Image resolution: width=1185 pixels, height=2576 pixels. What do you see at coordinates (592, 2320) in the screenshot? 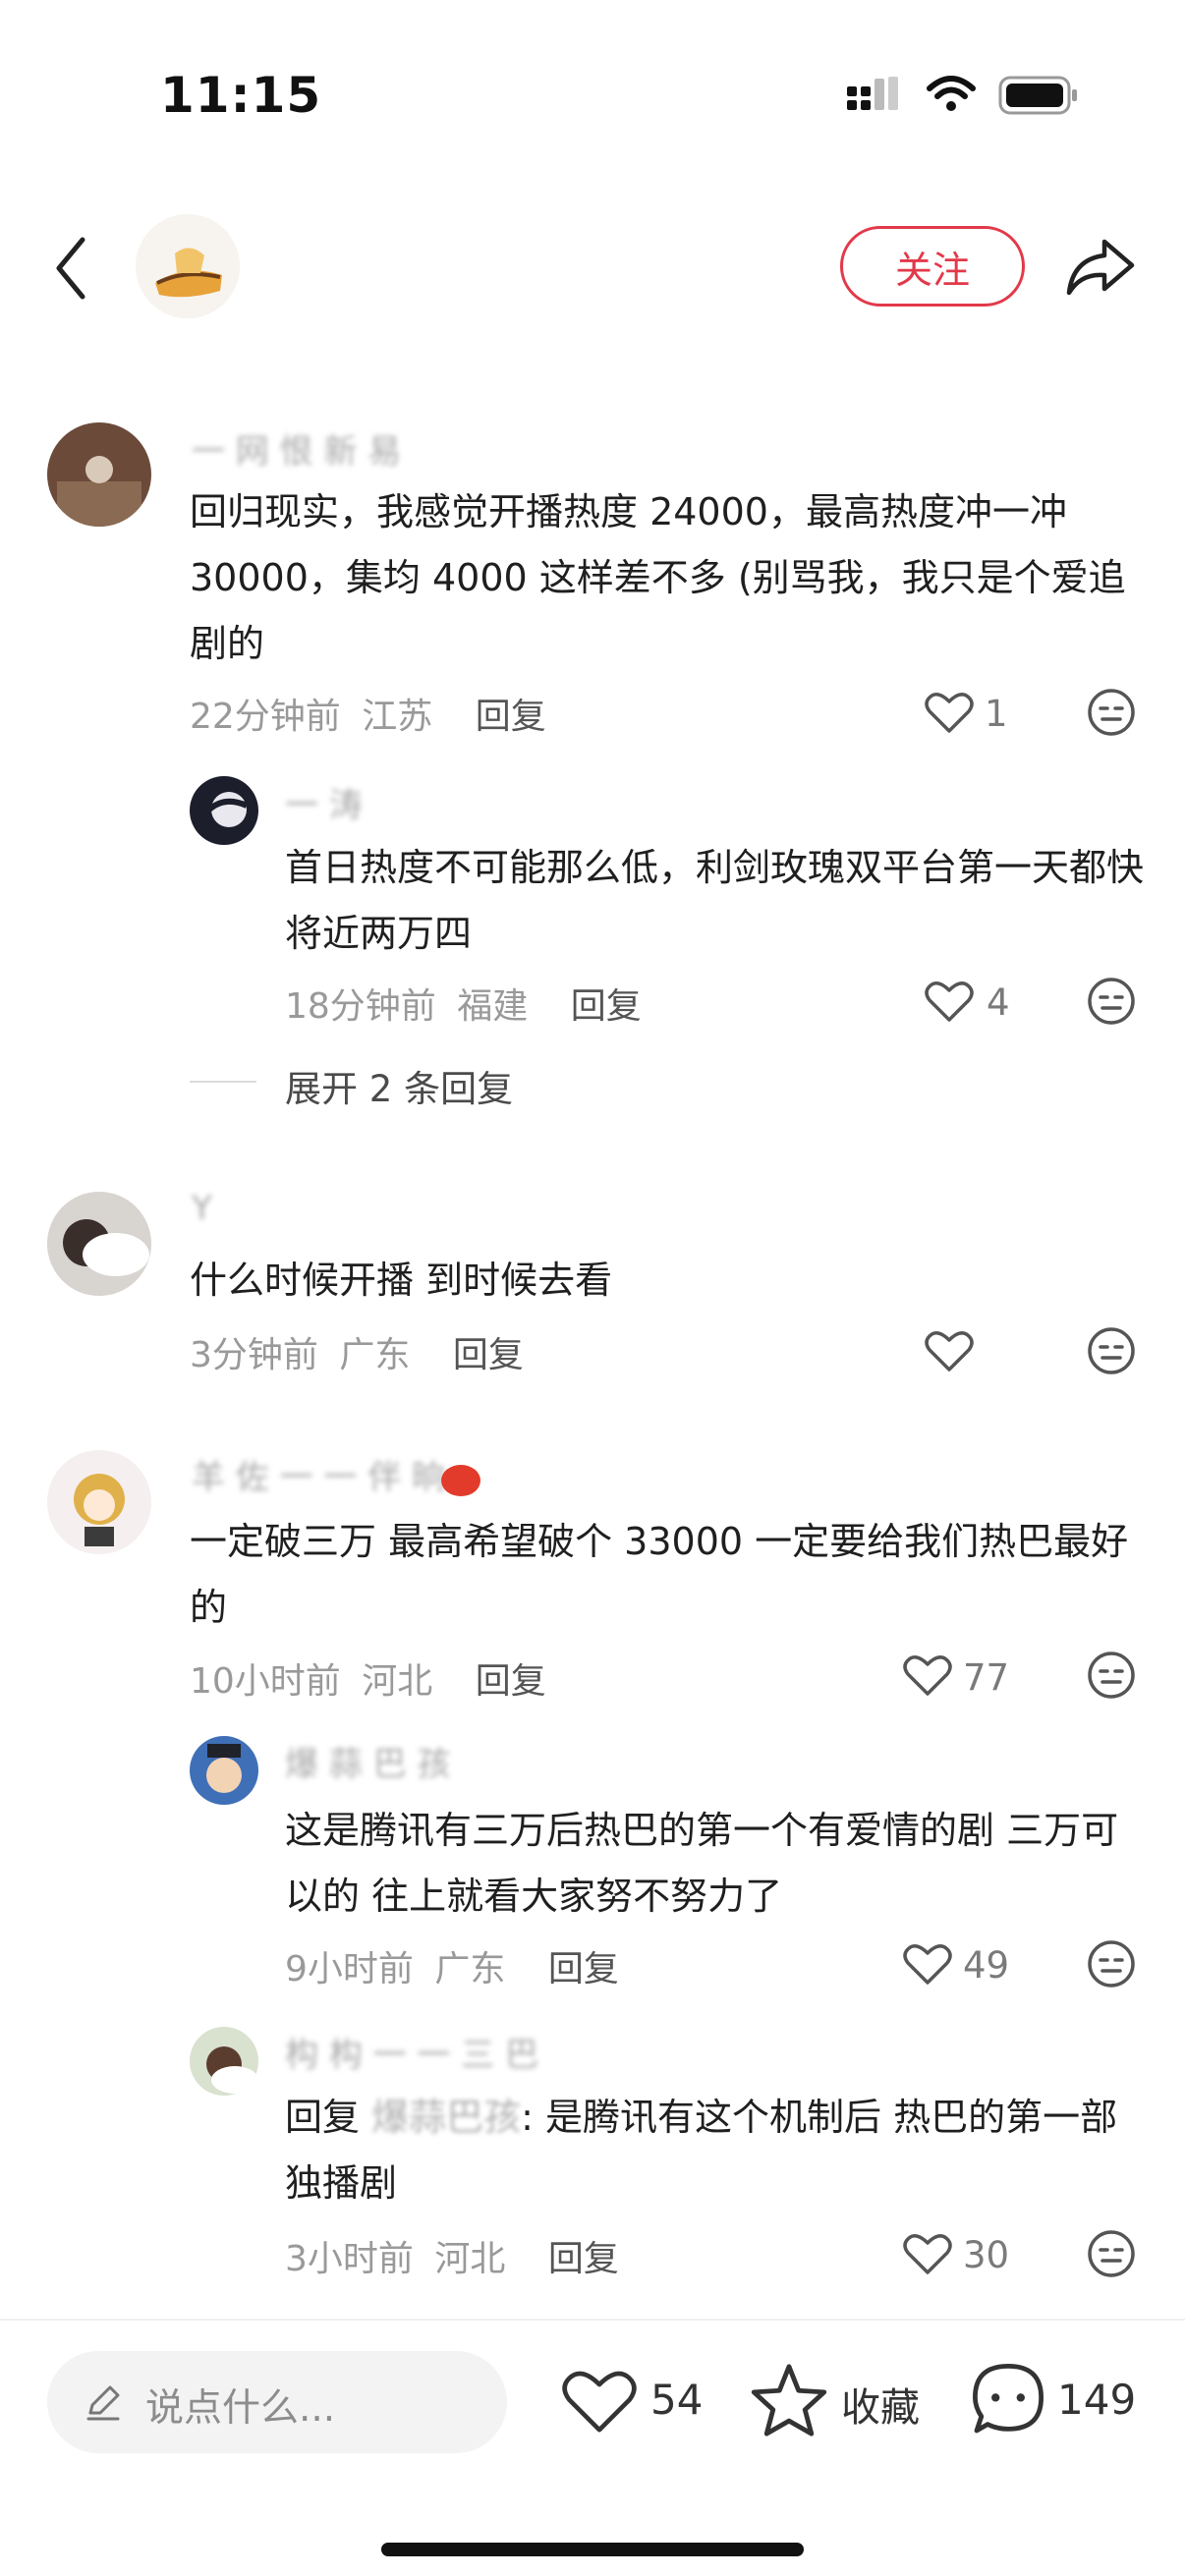
I see `bottom-divider` at bounding box center [592, 2320].